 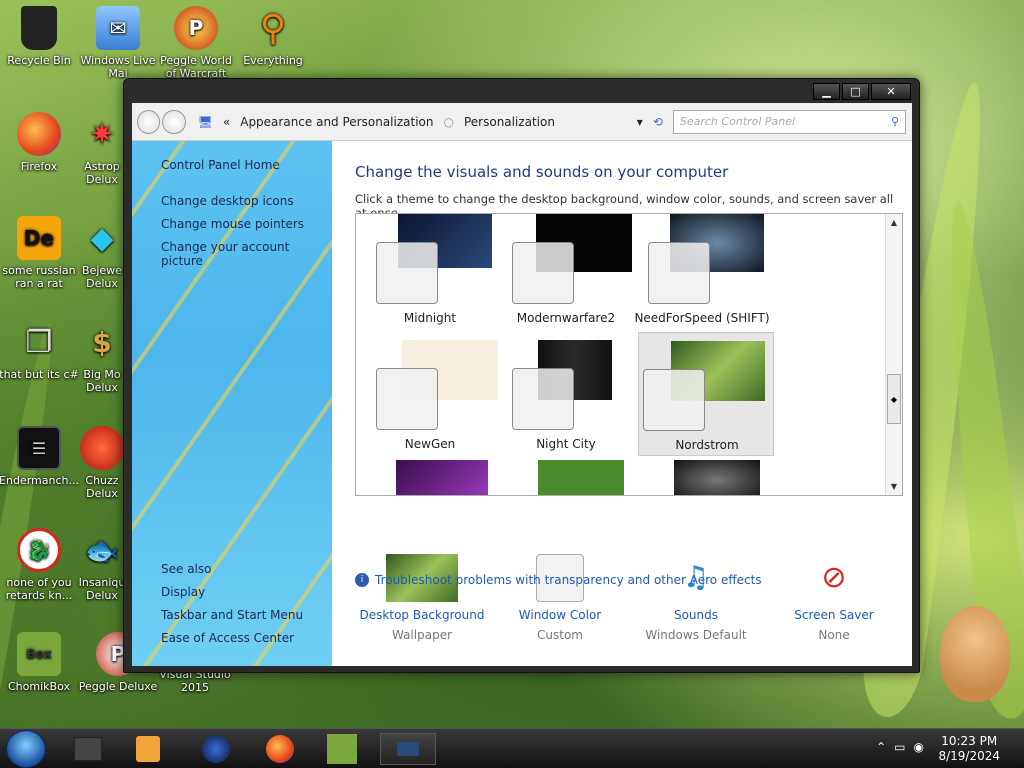 I want to click on back-button, so click(x=149, y=121).